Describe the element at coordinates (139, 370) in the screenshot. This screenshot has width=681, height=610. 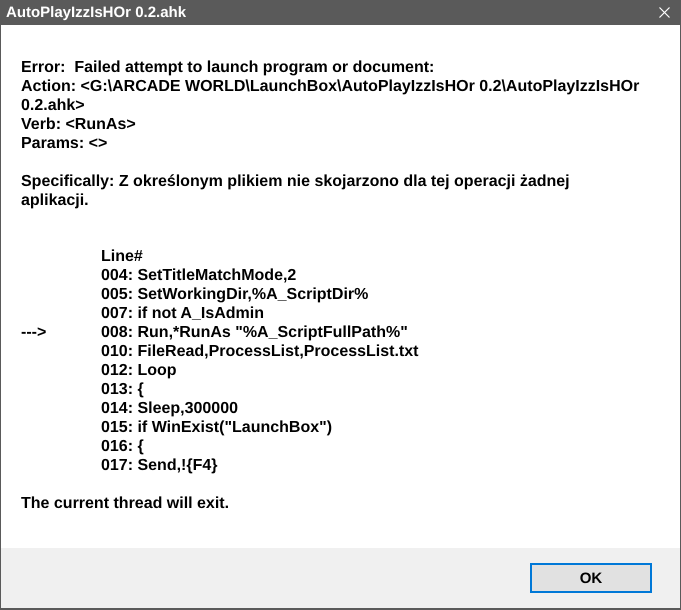
I see `code-line: 012: Loop` at that location.